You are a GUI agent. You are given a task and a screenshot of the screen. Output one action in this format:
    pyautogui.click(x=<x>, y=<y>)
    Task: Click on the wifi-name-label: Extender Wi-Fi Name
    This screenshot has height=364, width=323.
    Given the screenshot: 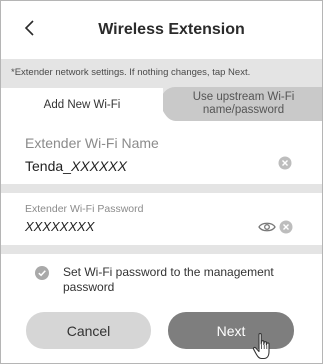 What is the action you would take?
    pyautogui.click(x=92, y=143)
    